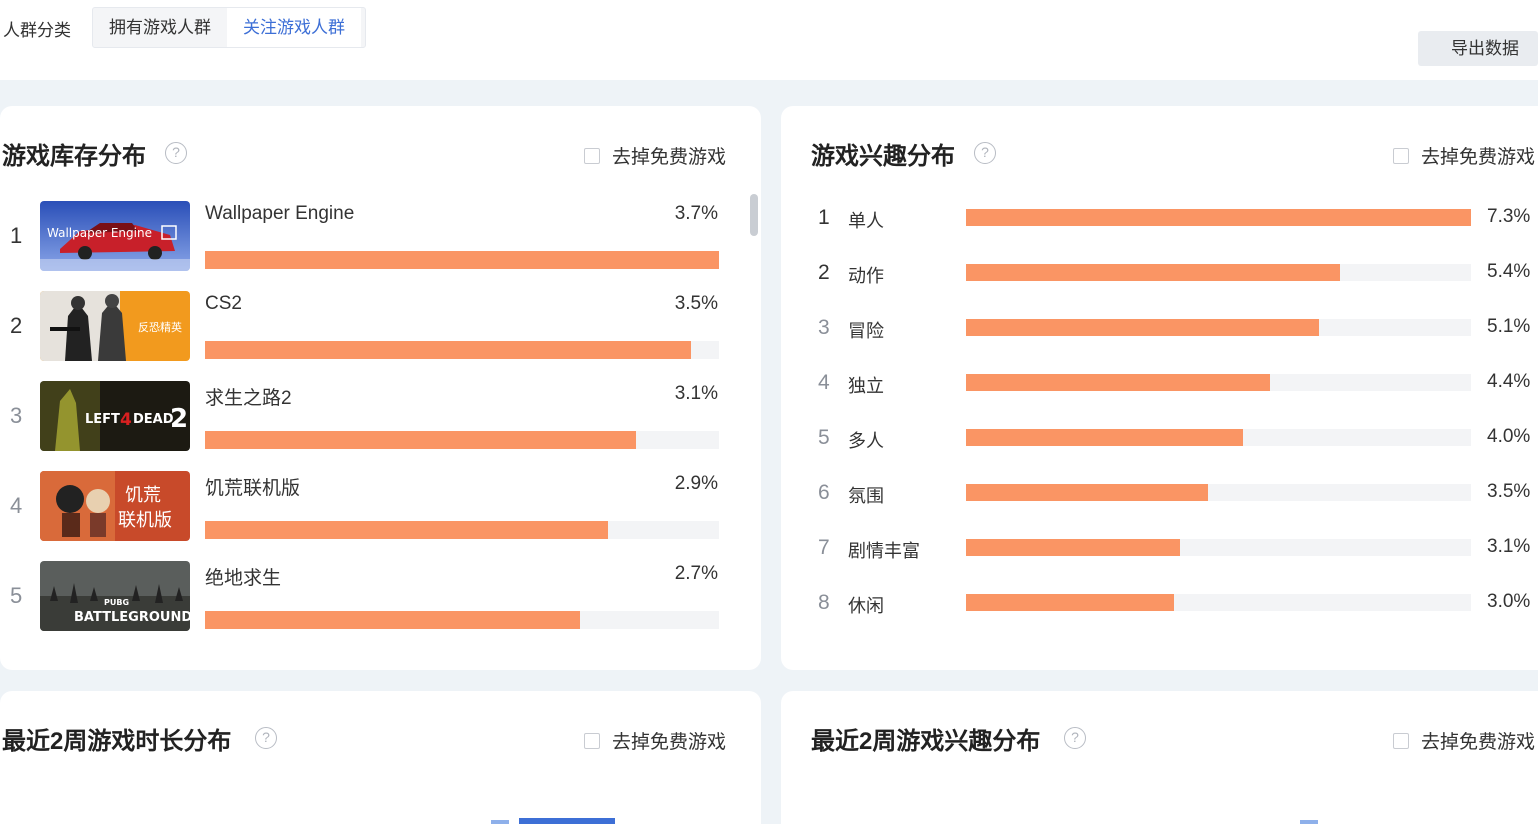  What do you see at coordinates (179, 419) in the screenshot?
I see `svg-text: 2` at bounding box center [179, 419].